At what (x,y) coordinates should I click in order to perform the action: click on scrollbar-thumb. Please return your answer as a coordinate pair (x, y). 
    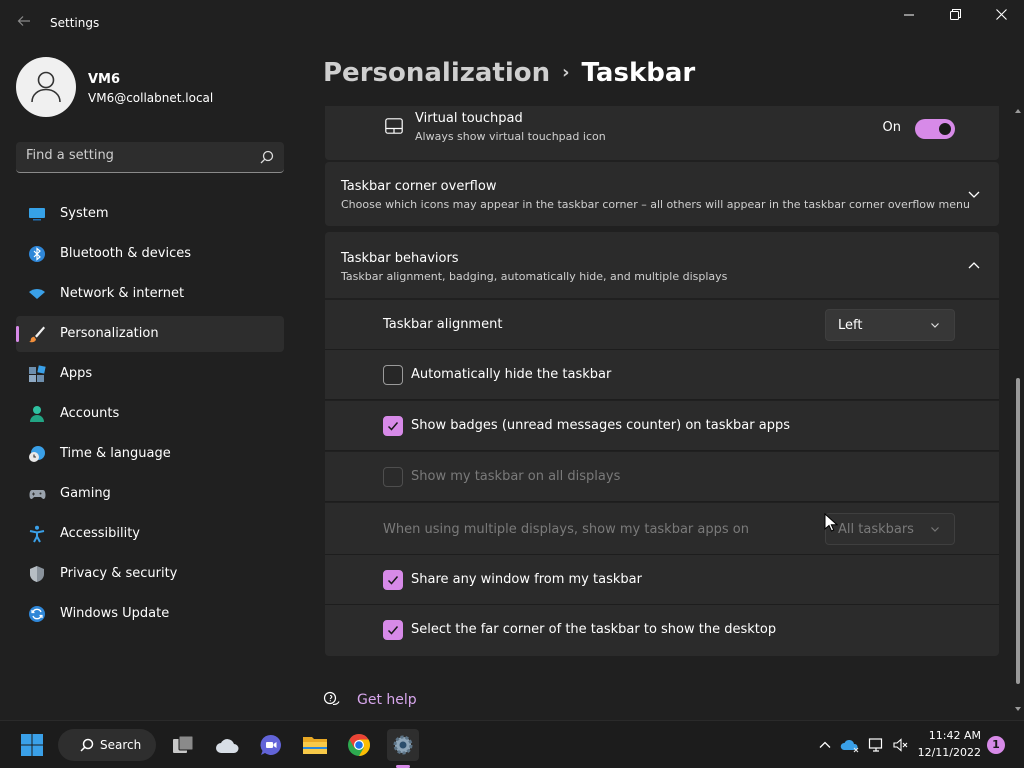
    Looking at the image, I should click on (1018, 531).